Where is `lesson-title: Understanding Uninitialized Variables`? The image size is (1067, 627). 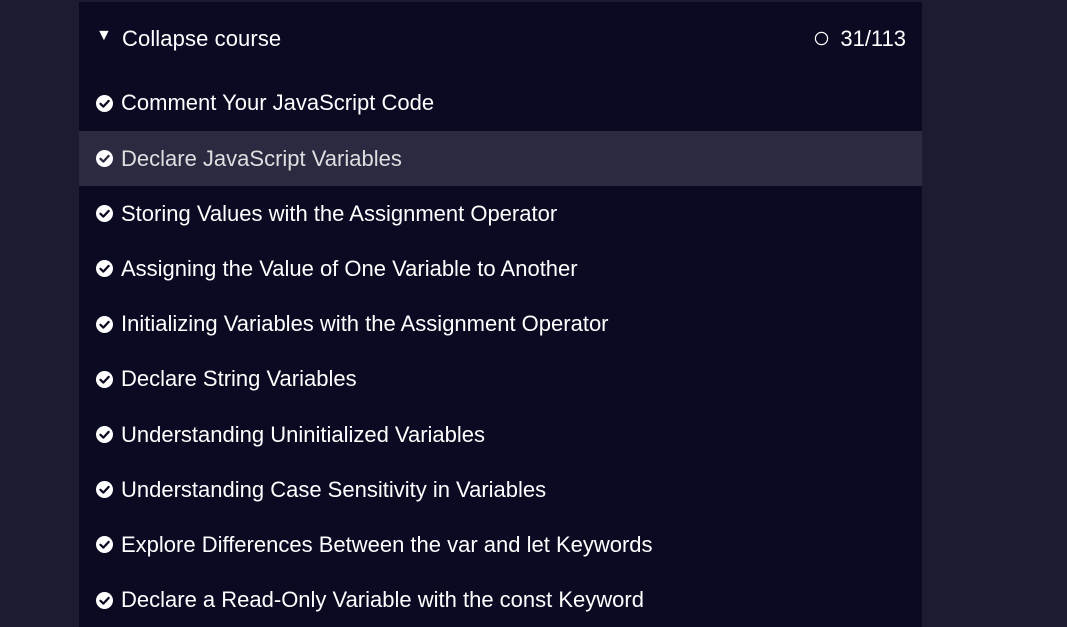
lesson-title: Understanding Uninitialized Variables is located at coordinates (303, 434).